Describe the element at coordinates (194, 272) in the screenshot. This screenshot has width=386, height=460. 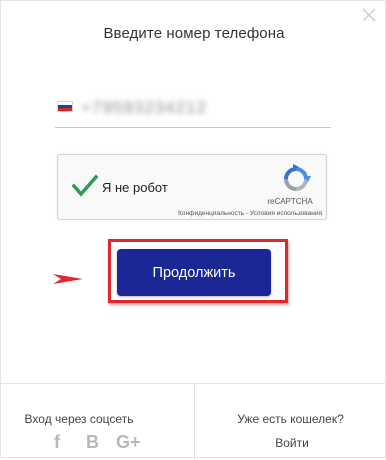
I see `continue-button: Продолжить` at that location.